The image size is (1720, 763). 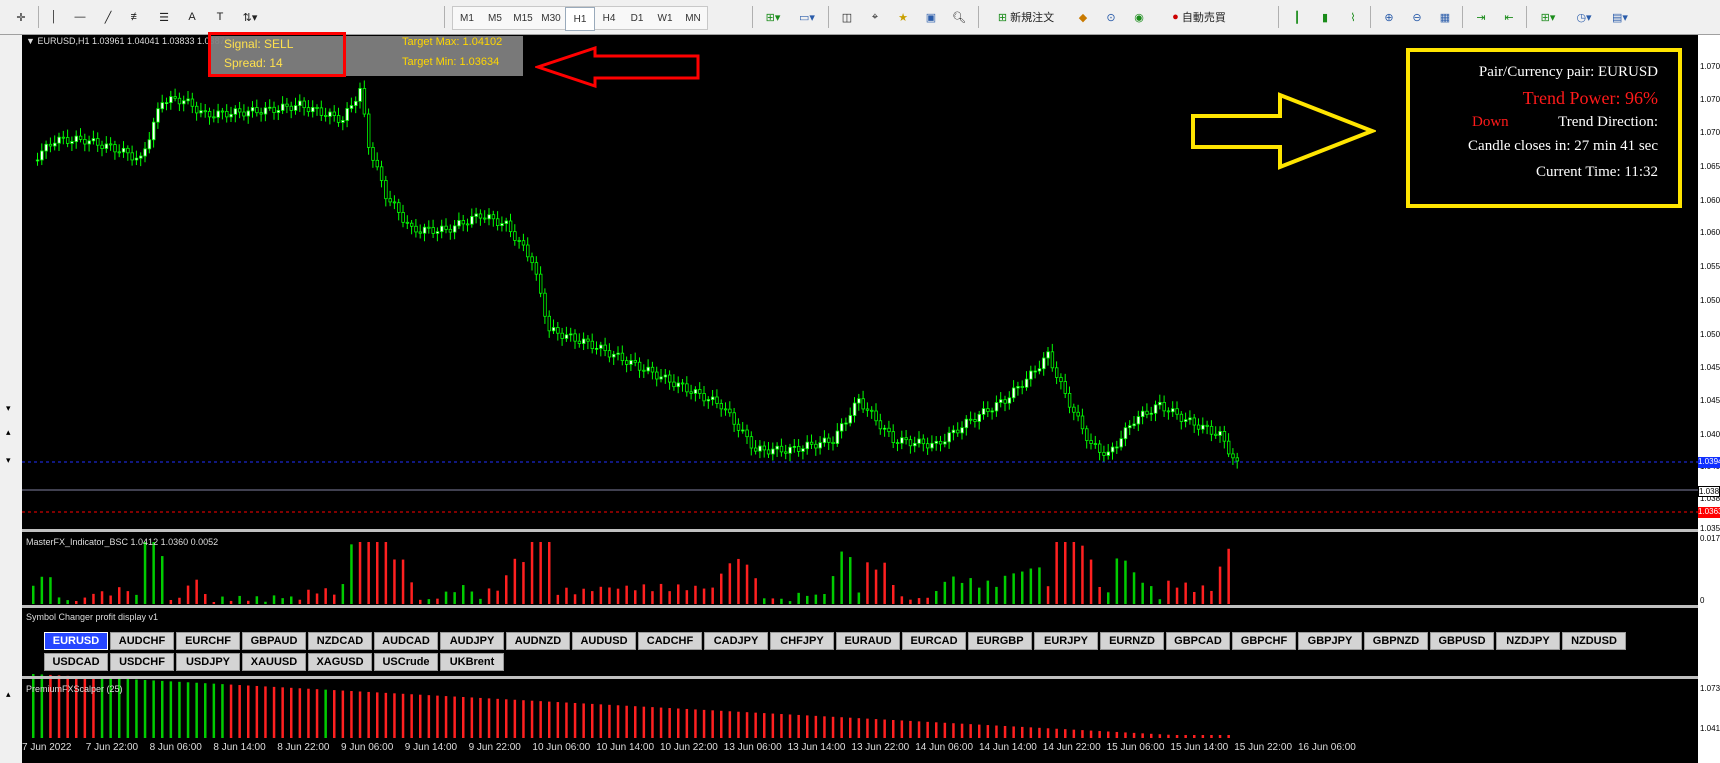 I want to click on current-time-text: Current Time: 11:32, so click(x=1597, y=172).